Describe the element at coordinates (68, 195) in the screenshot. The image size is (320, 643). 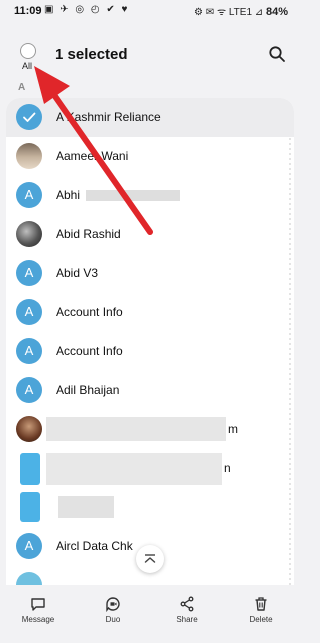
I see `contact-name: Abhi` at that location.